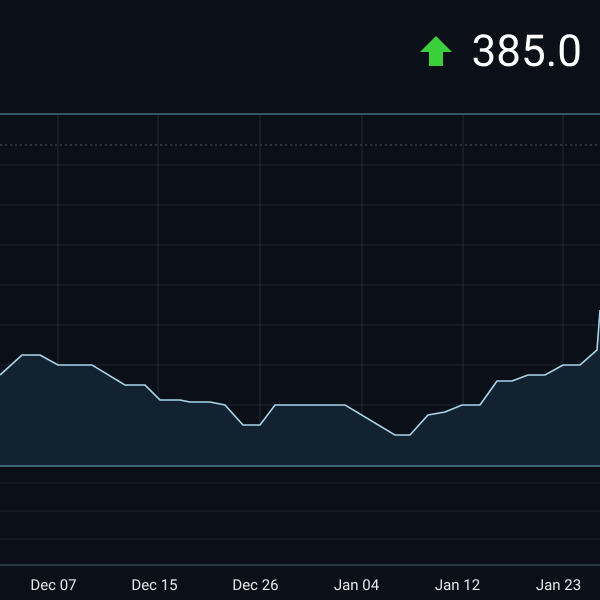 The width and height of the screenshot is (600, 600). I want to click on axis-label: Jan 23, so click(559, 585).